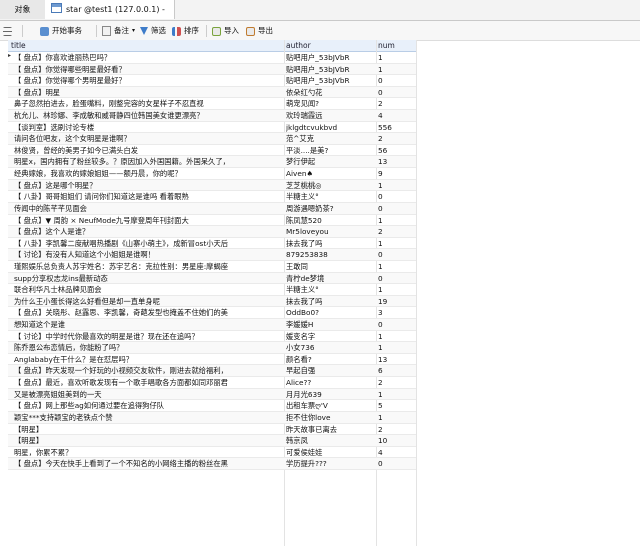 This screenshot has height=550, width=640. Describe the element at coordinates (330, 405) in the screenshot. I see `cell-author: 出租车票ღ'V` at that location.